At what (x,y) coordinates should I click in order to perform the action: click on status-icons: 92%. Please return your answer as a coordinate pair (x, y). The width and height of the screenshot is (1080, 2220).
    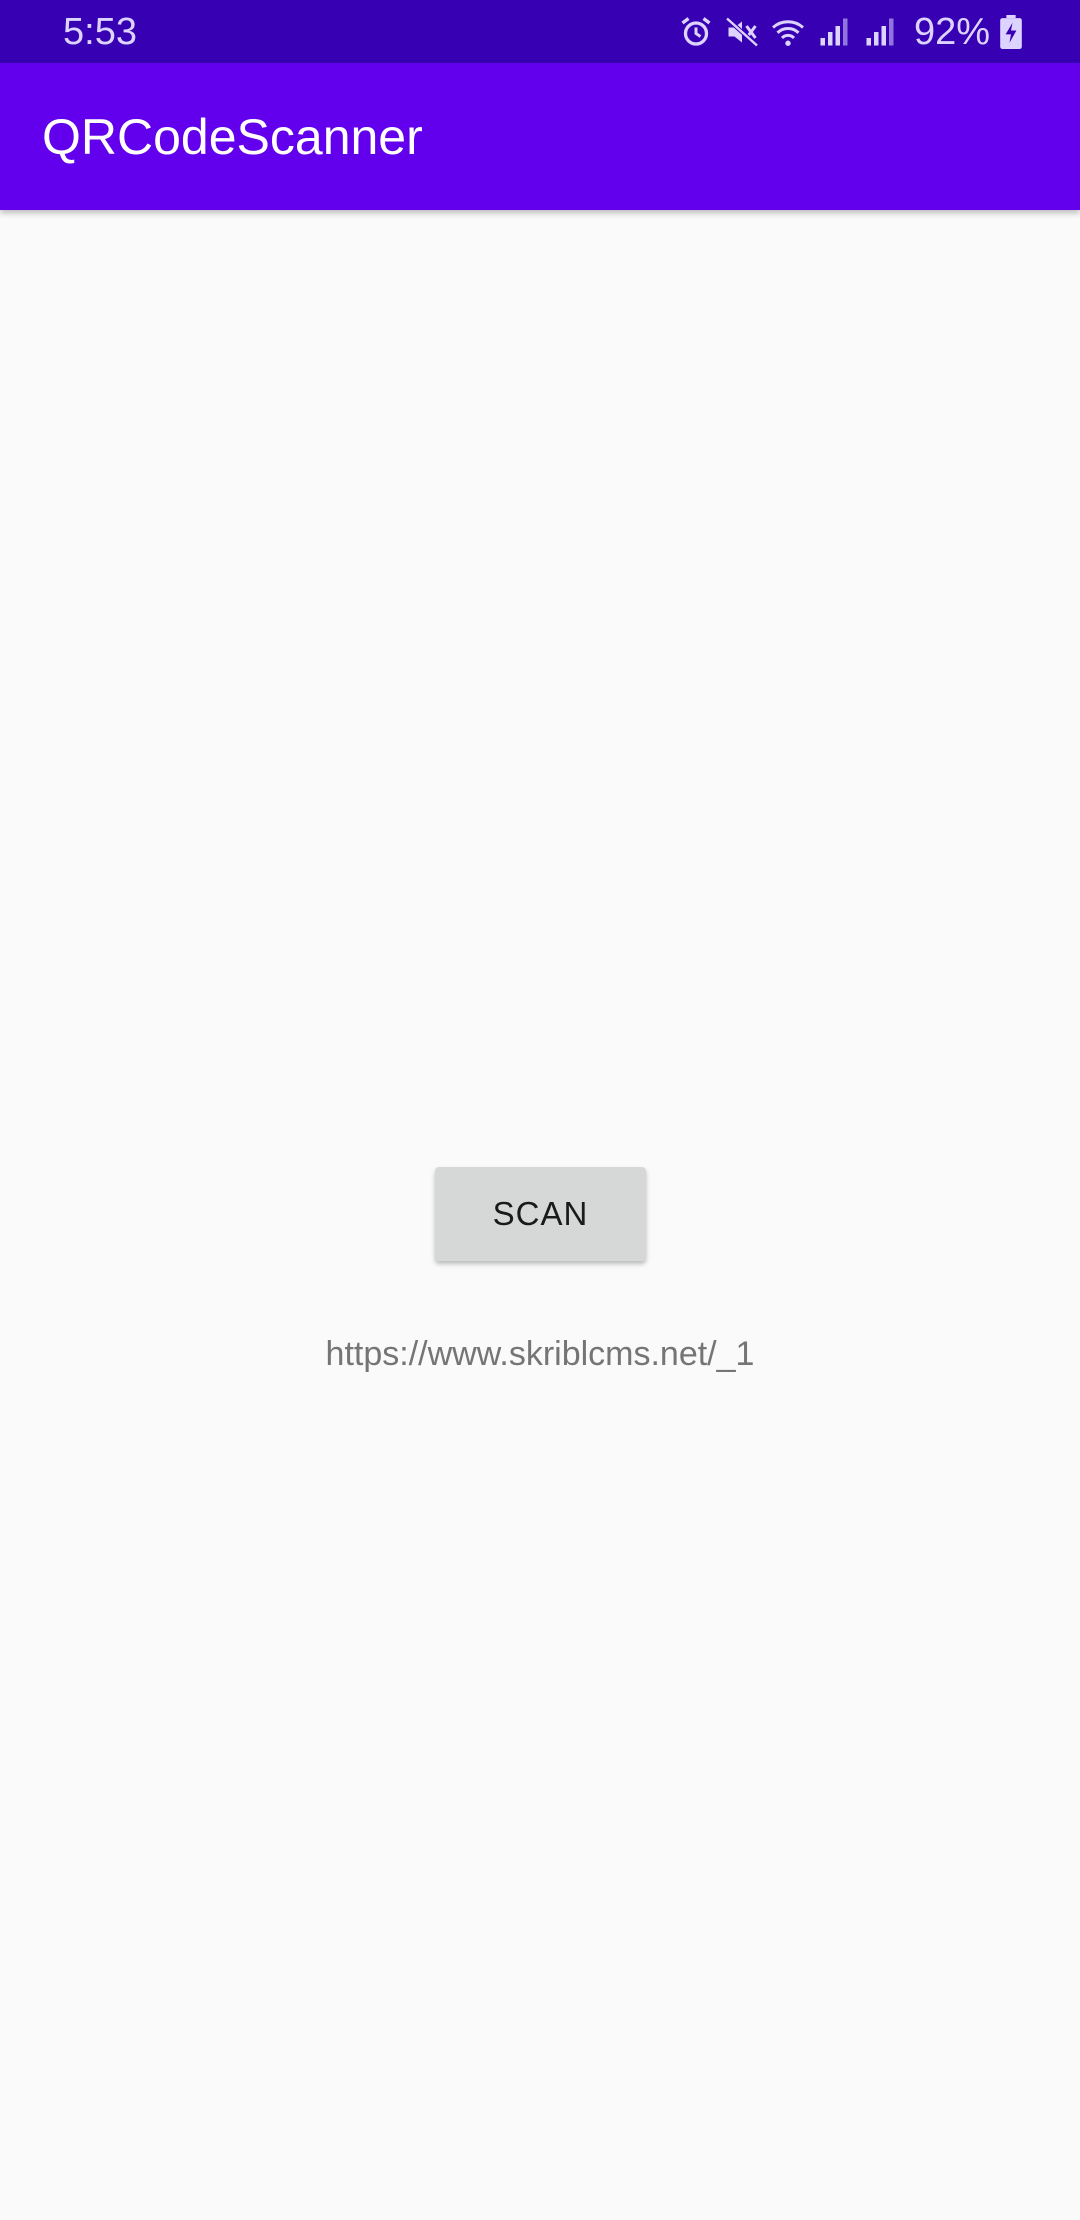
    Looking at the image, I should click on (850, 32).